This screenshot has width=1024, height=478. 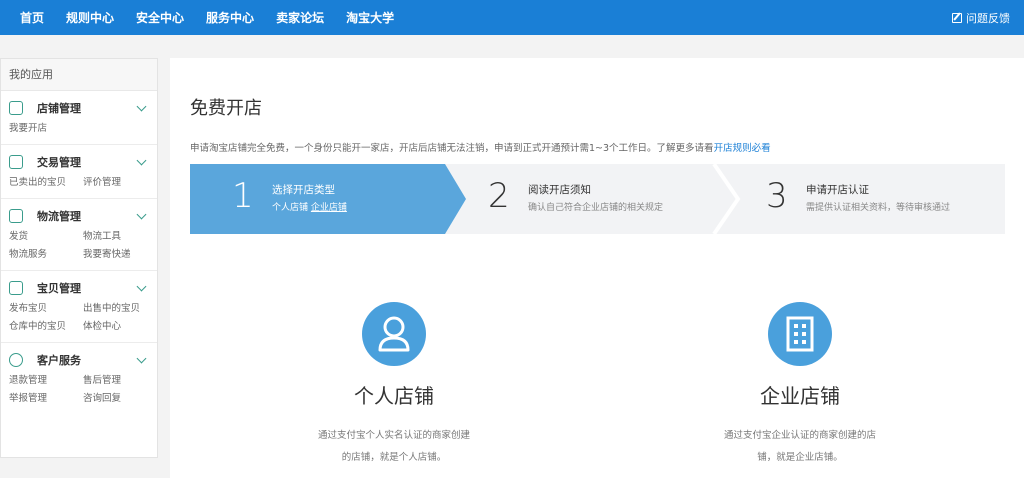 What do you see at coordinates (46, 379) in the screenshot?
I see `sidebar-link-refunds: 退款管理` at bounding box center [46, 379].